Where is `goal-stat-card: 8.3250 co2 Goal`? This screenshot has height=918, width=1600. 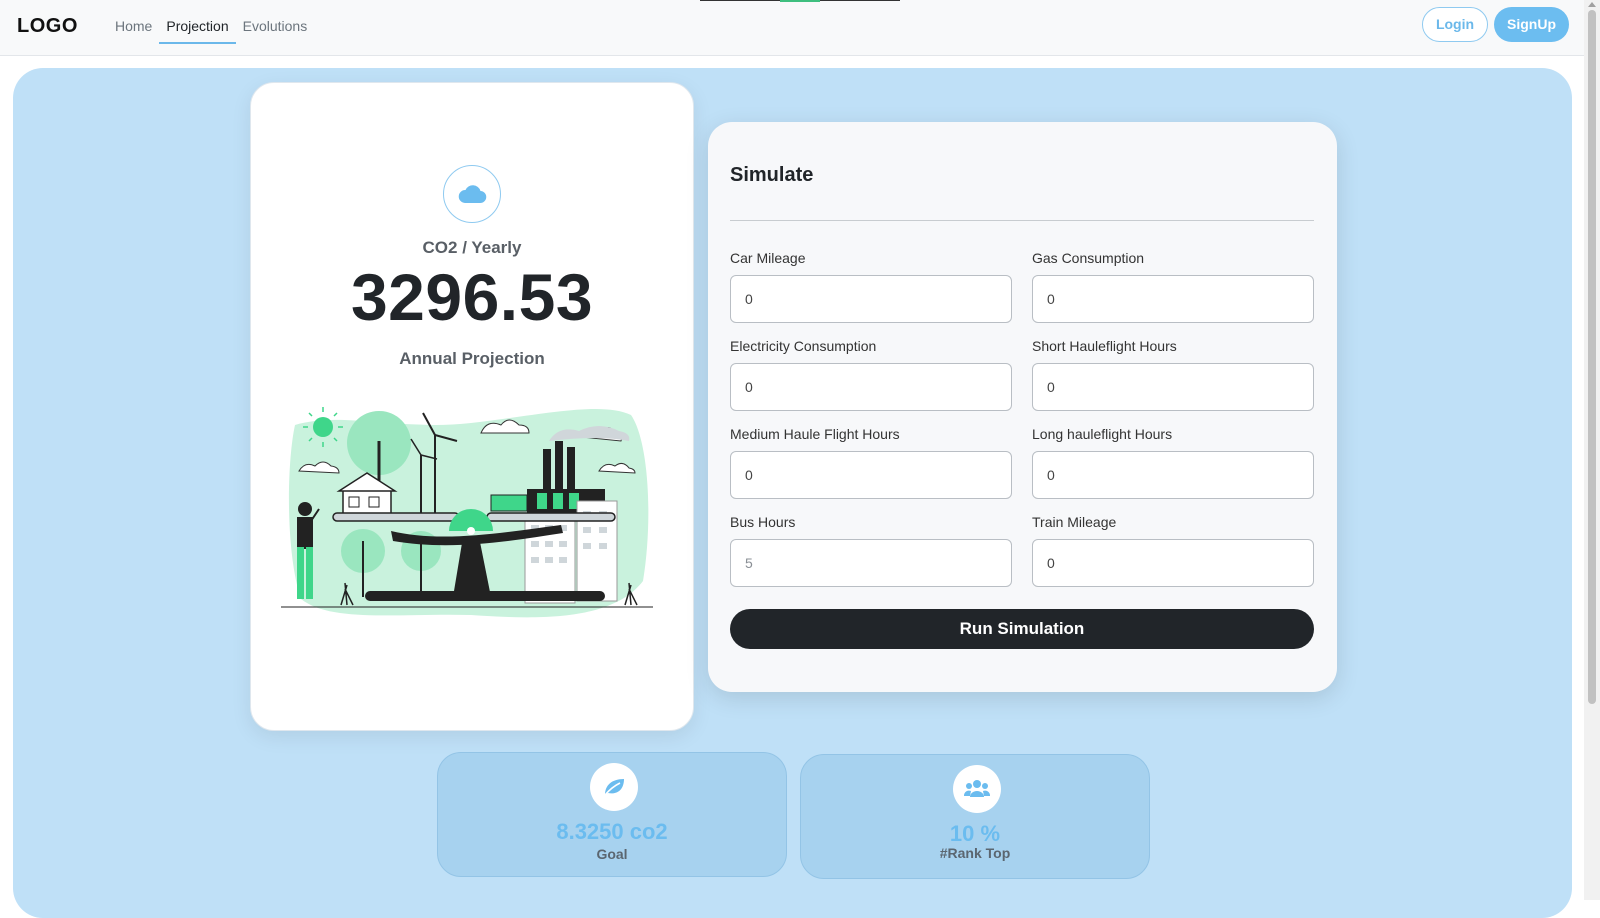
goal-stat-card: 8.3250 co2 Goal is located at coordinates (612, 814).